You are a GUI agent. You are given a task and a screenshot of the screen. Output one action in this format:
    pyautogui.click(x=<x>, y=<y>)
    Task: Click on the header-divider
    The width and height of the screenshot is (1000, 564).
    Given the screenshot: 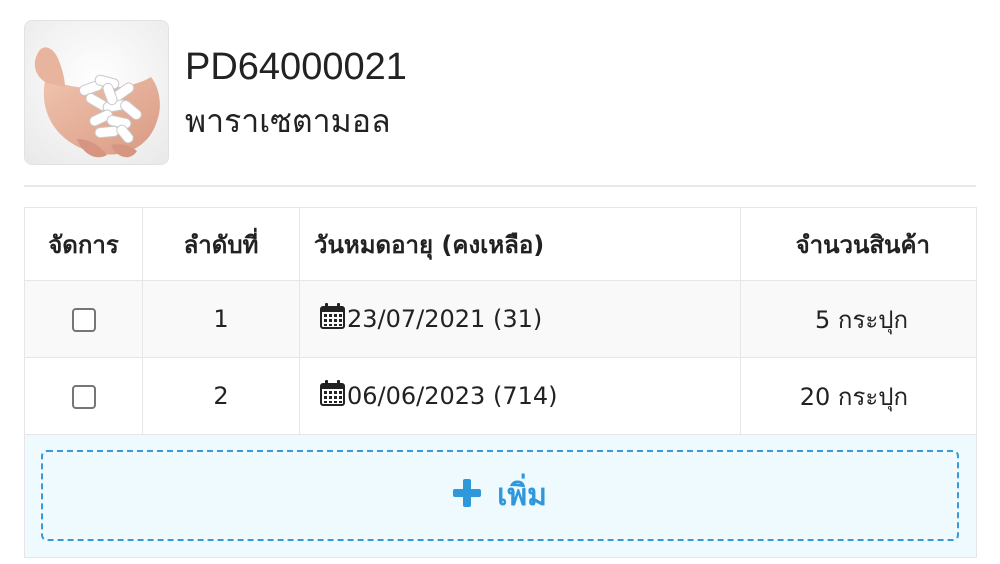 What is the action you would take?
    pyautogui.click(x=500, y=186)
    